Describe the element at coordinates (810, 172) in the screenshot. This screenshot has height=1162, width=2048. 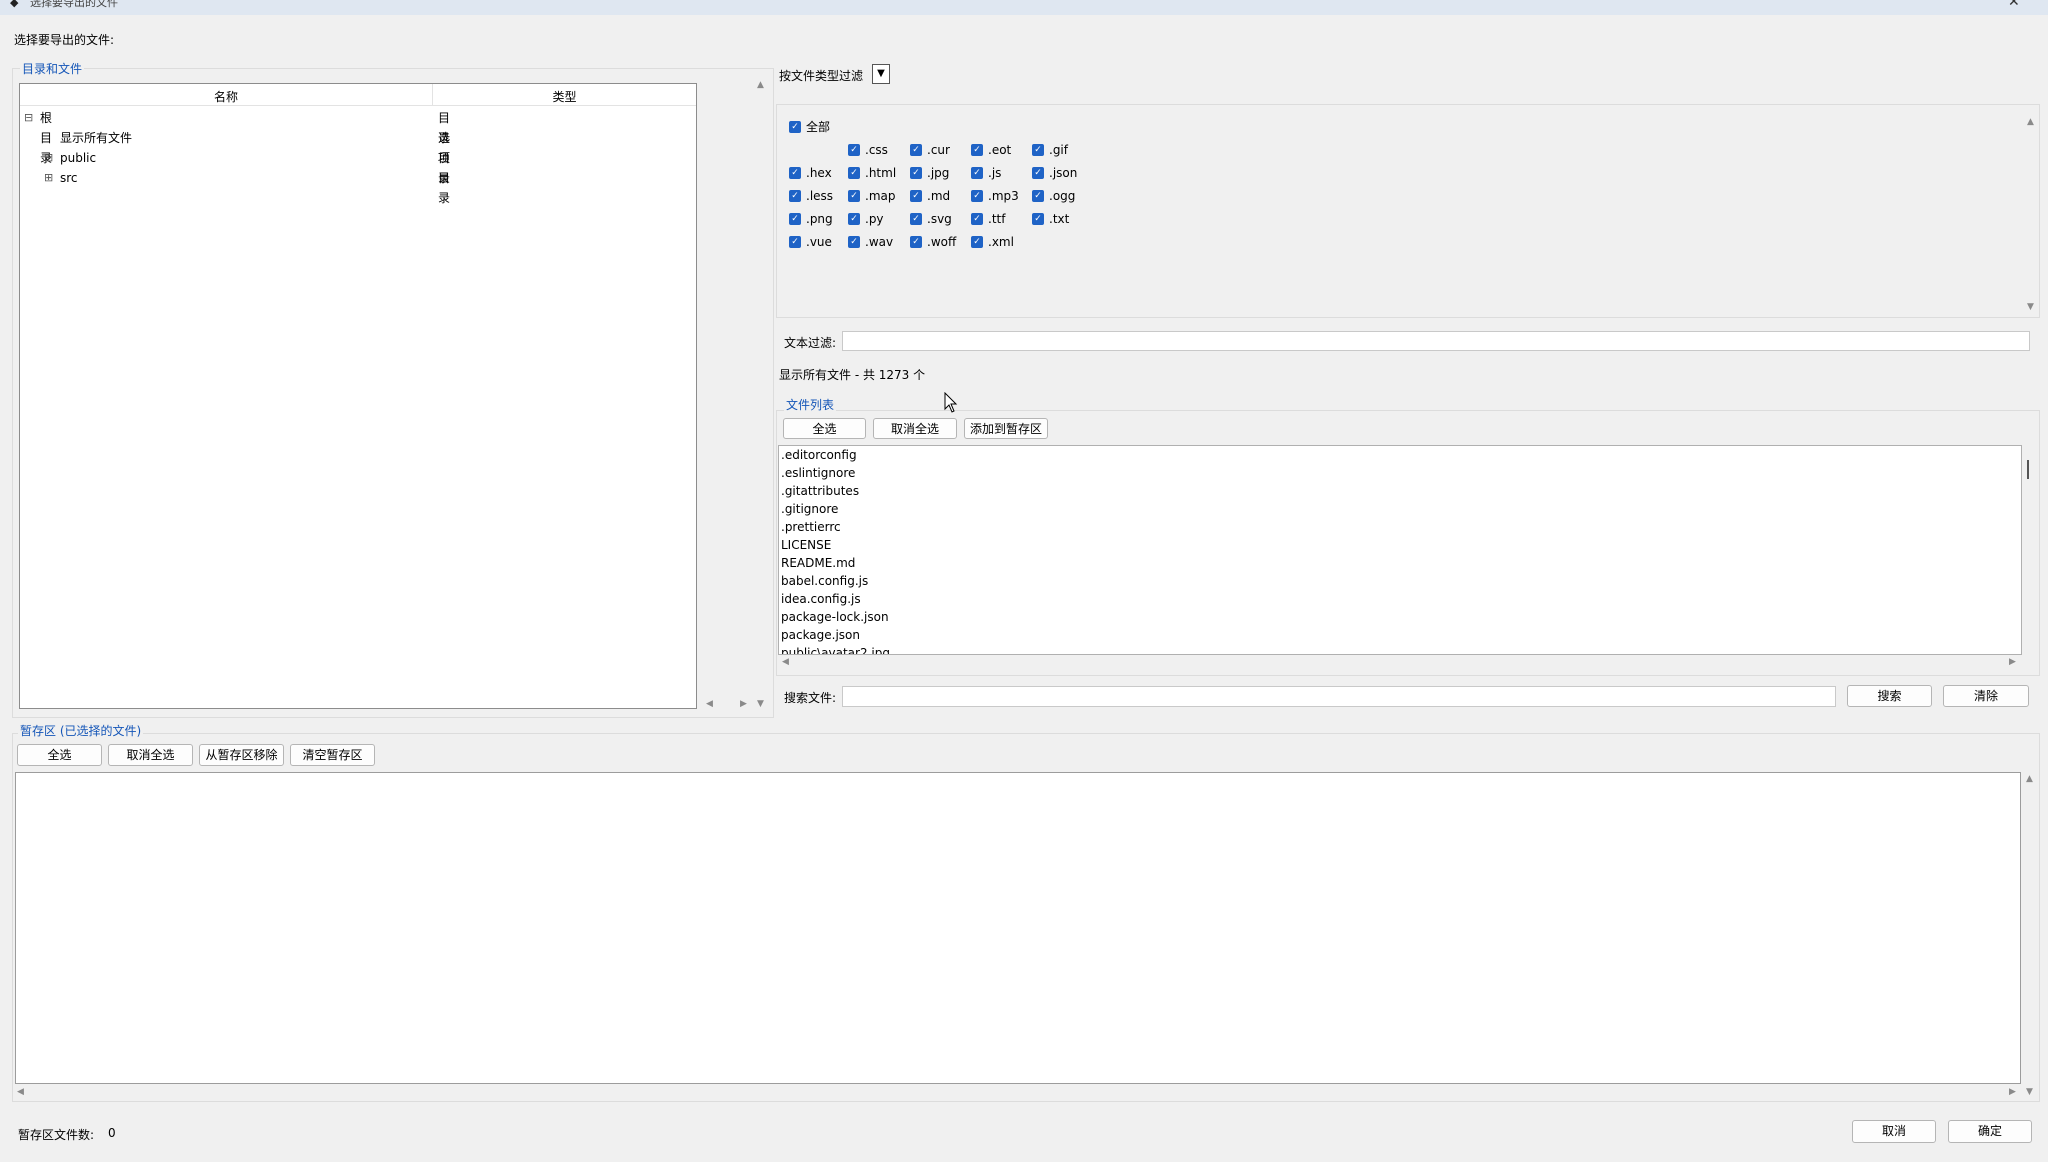
I see `filter-extension-checkbox: ✓ .hex` at that location.